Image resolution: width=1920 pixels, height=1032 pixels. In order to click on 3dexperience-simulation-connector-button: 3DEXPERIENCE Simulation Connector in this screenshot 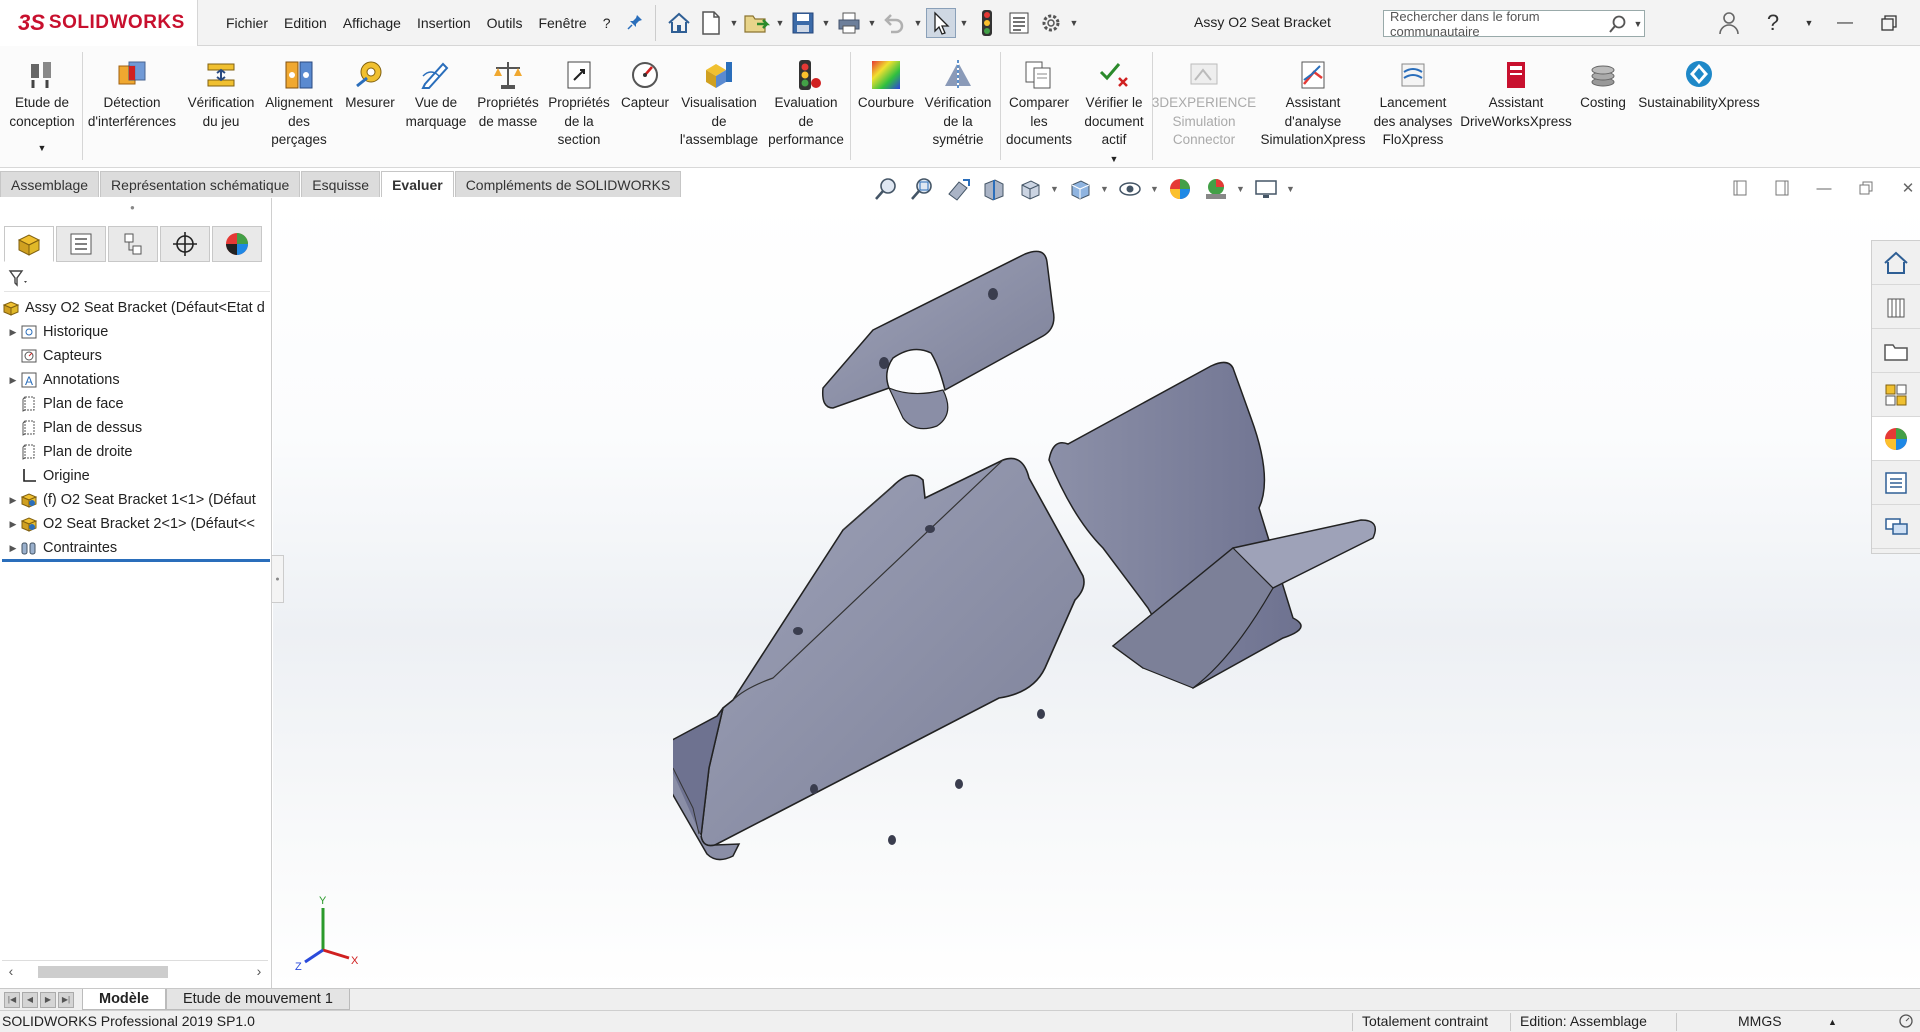, I will do `click(1204, 104)`.